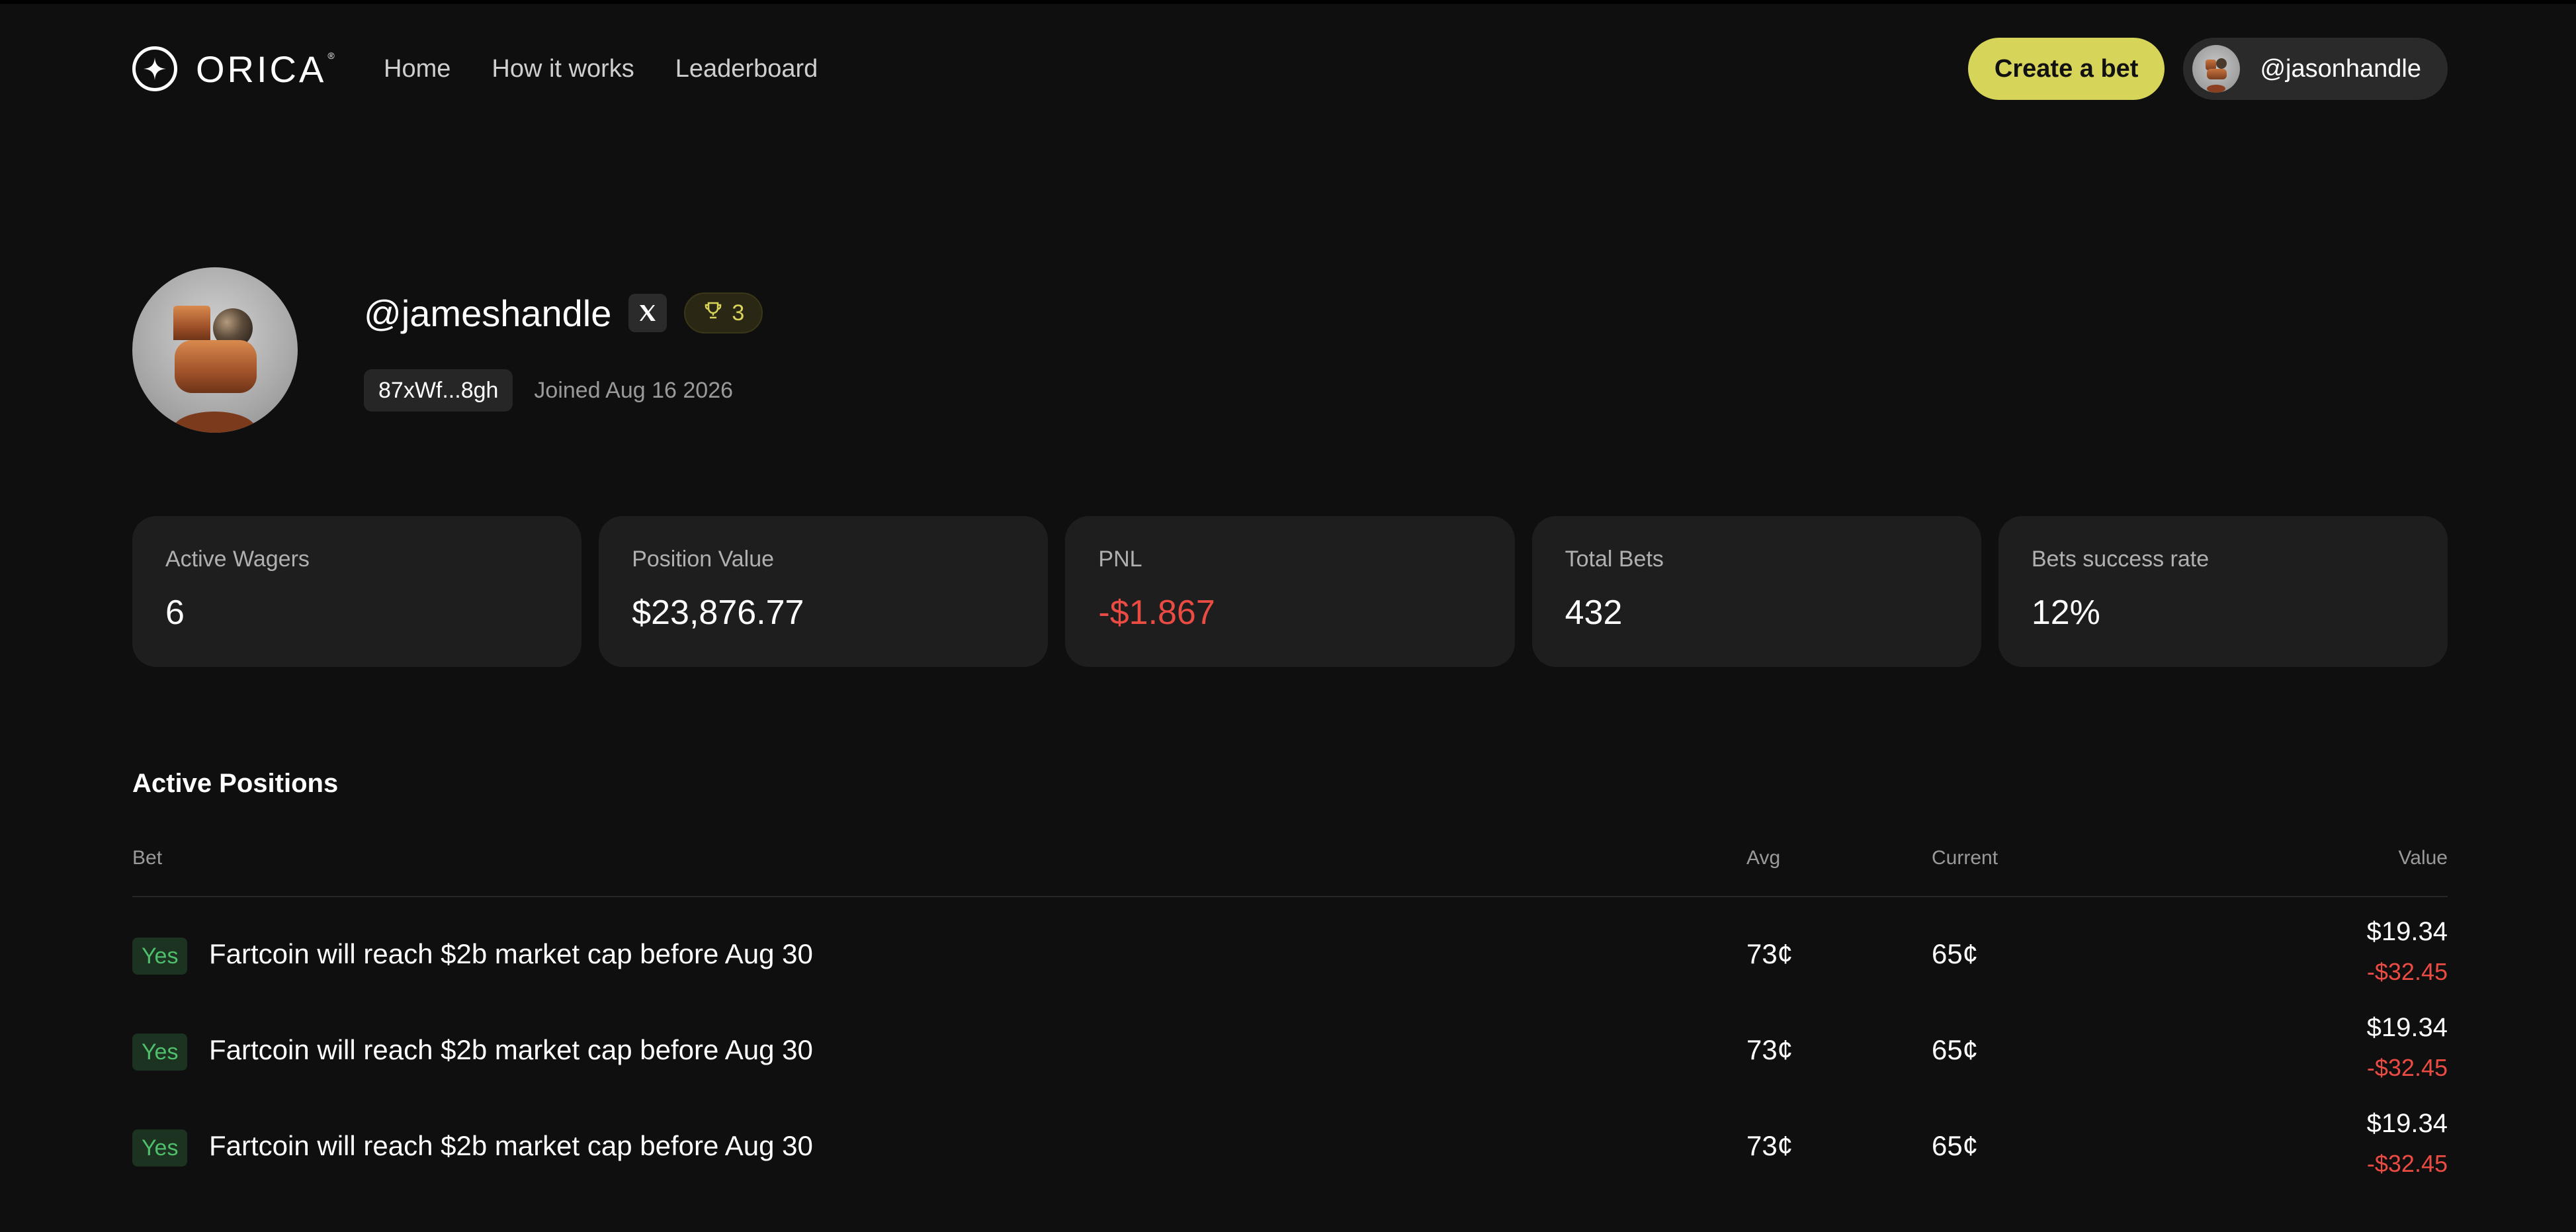  What do you see at coordinates (1156, 613) in the screenshot?
I see `stat-value: -$1.867` at bounding box center [1156, 613].